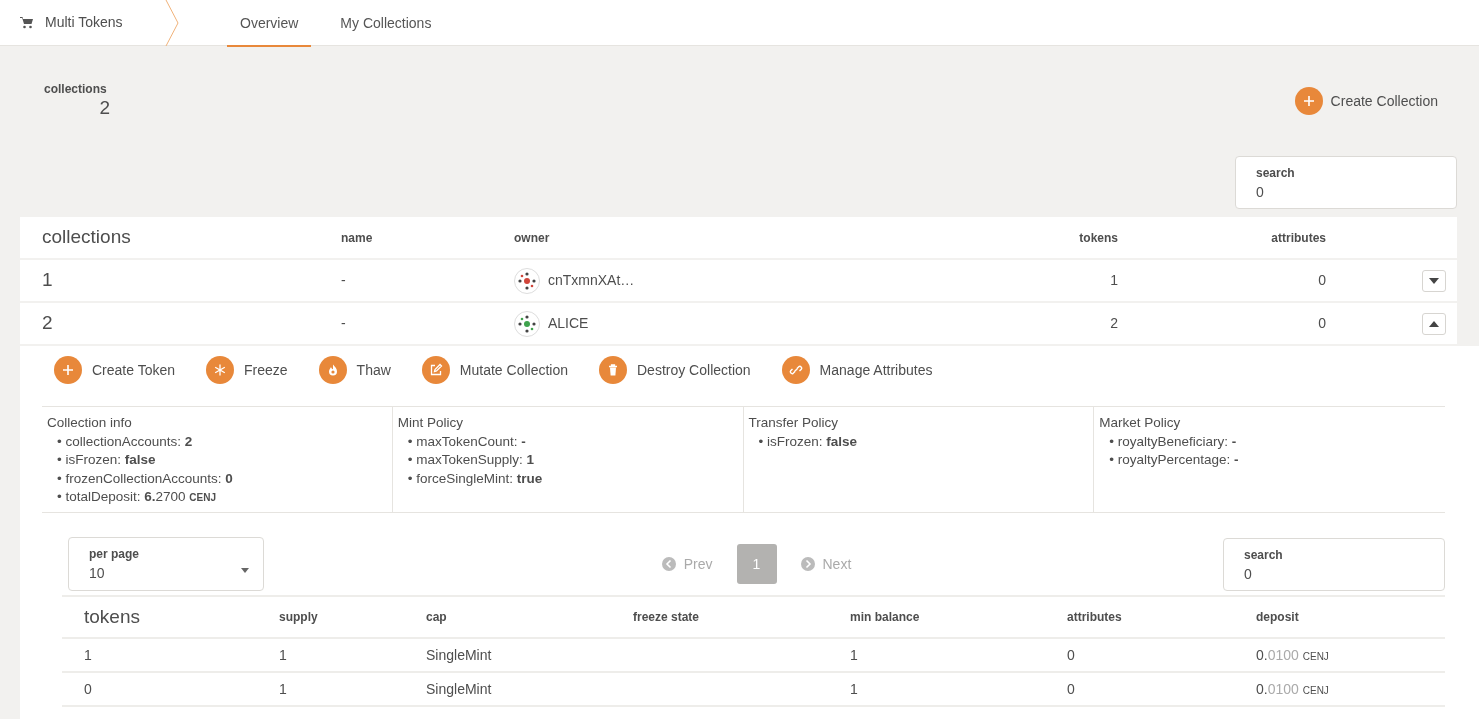 The height and width of the screenshot is (719, 1479). What do you see at coordinates (269, 23) in the screenshot?
I see `tab: Overview` at bounding box center [269, 23].